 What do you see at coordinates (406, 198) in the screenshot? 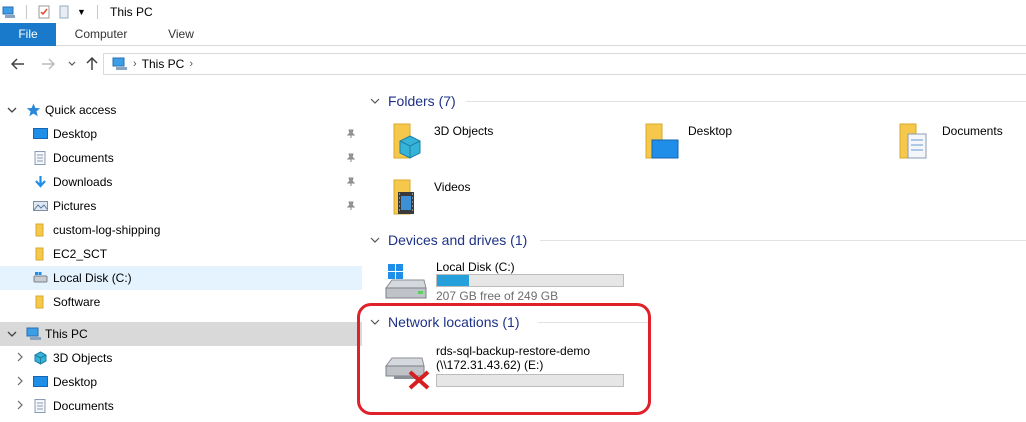
I see `videos-icon` at bounding box center [406, 198].